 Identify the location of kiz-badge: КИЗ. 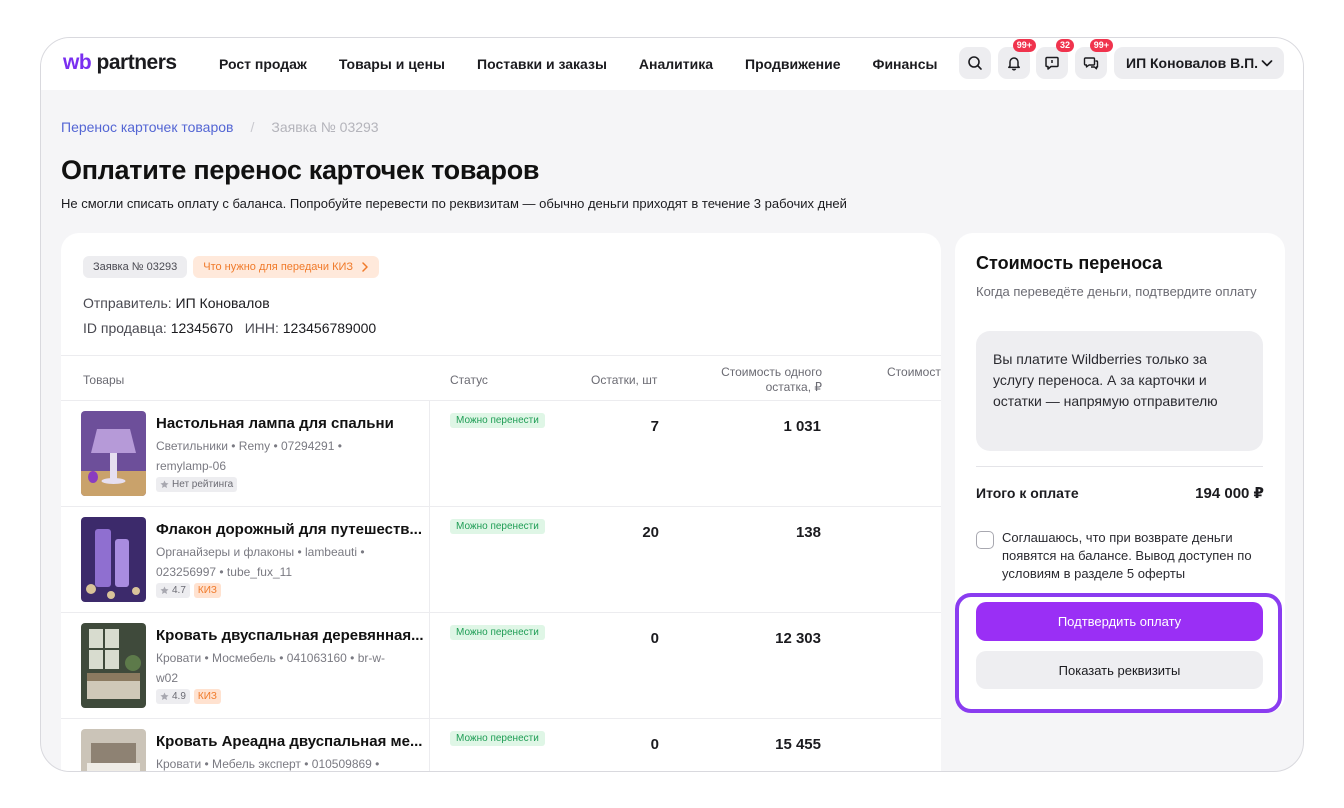
(207, 590).